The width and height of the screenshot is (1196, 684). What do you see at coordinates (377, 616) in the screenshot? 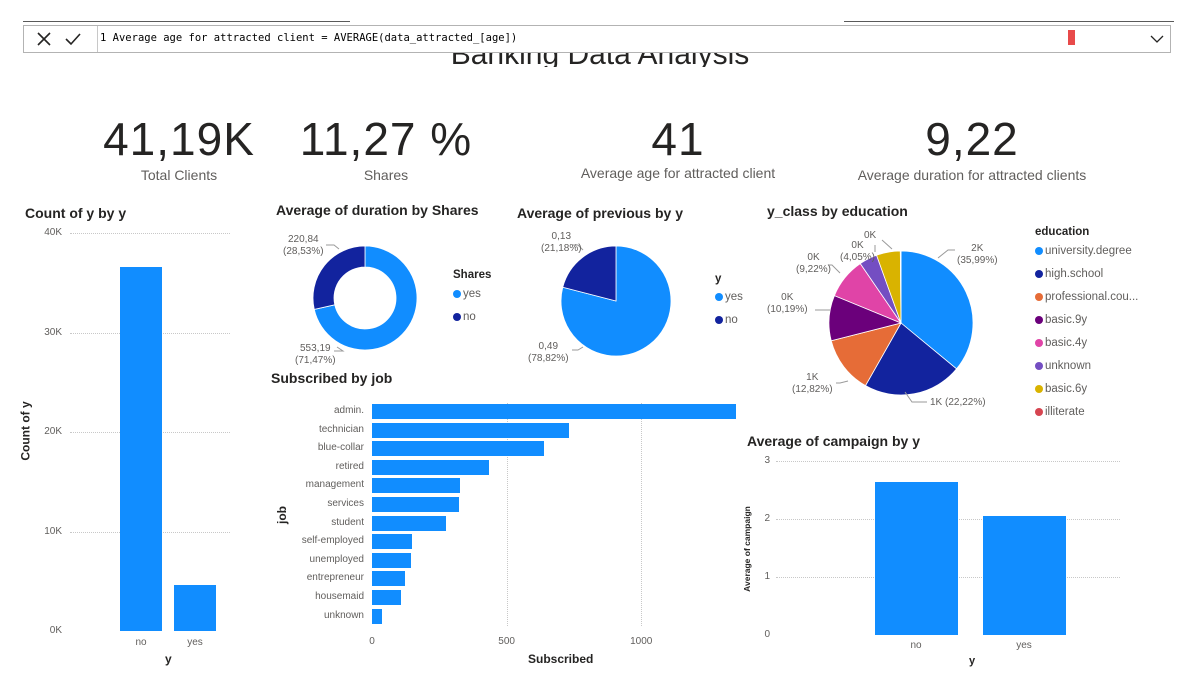
I see `job-bar-unknown` at bounding box center [377, 616].